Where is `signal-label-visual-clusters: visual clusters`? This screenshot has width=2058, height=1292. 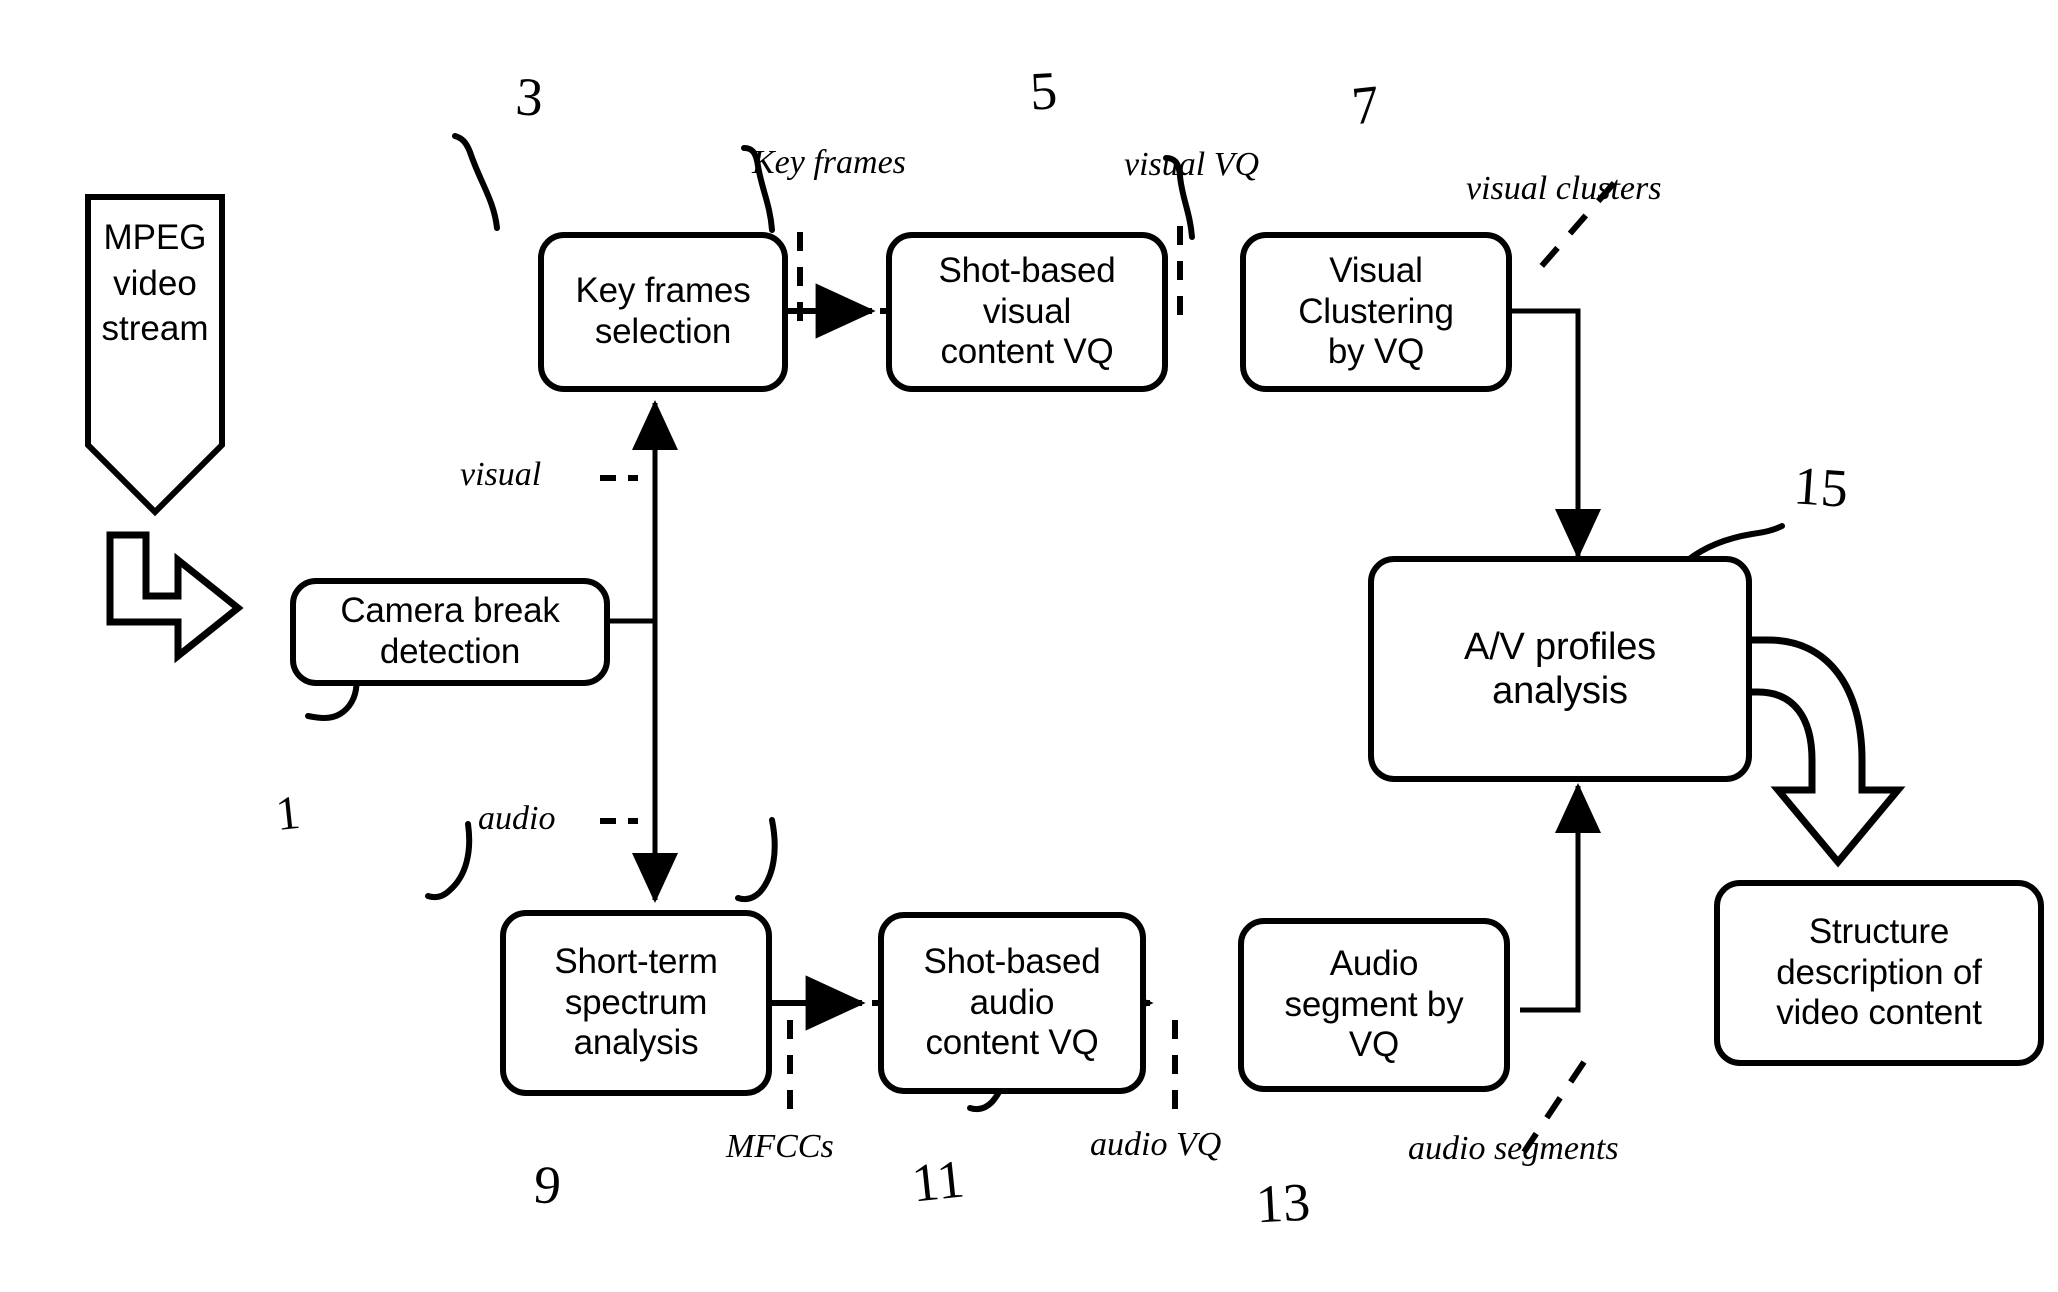
signal-label-visual-clusters: visual clusters is located at coordinates (1564, 188).